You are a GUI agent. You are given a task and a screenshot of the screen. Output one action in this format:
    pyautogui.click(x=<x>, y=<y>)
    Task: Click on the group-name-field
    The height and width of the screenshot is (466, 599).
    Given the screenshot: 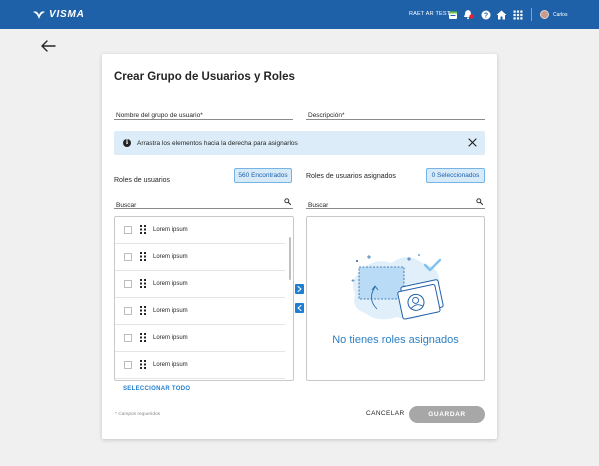 What is the action you would take?
    pyautogui.click(x=203, y=113)
    